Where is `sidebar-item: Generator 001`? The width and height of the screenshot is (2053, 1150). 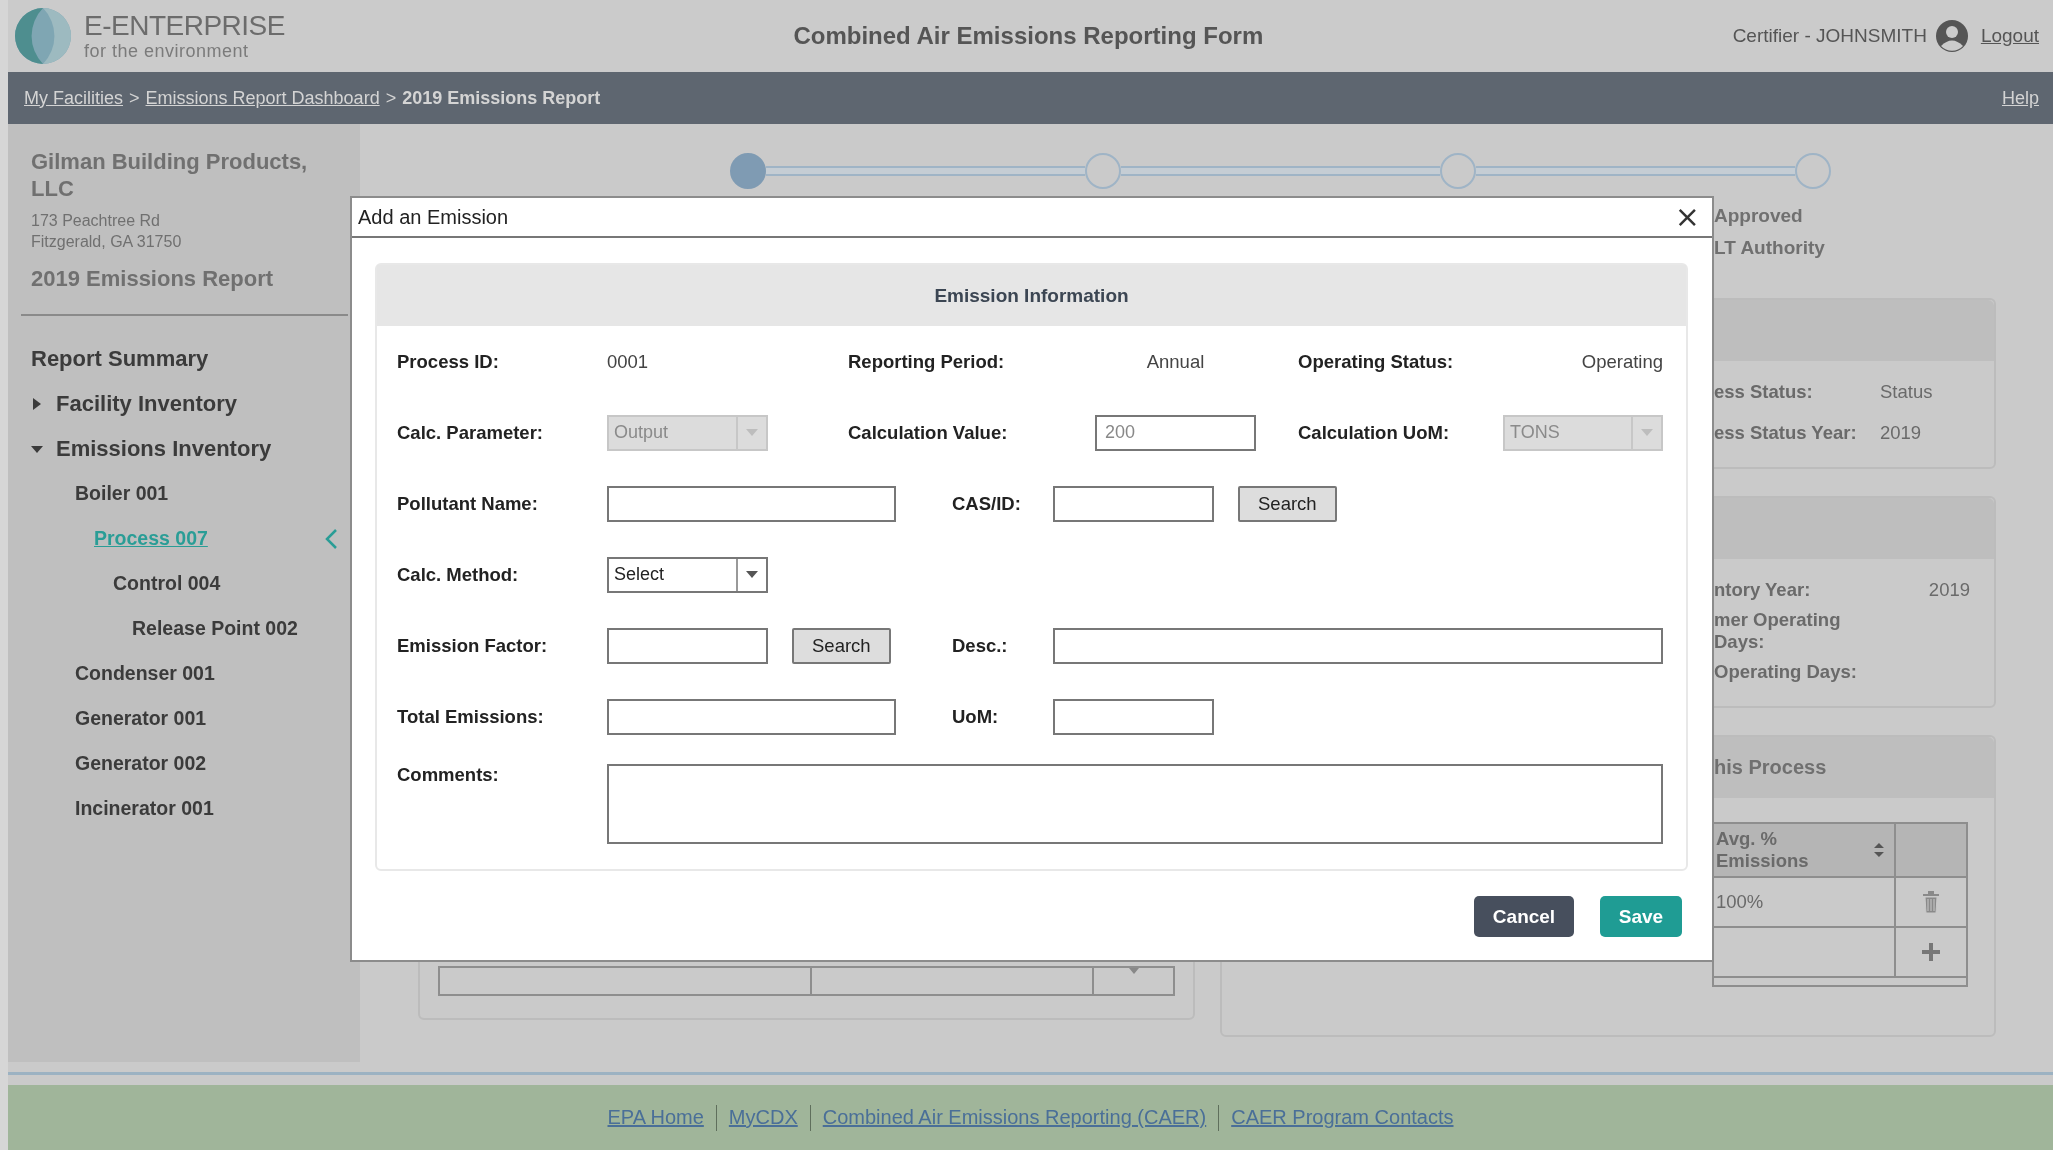 sidebar-item: Generator 001 is located at coordinates (141, 718).